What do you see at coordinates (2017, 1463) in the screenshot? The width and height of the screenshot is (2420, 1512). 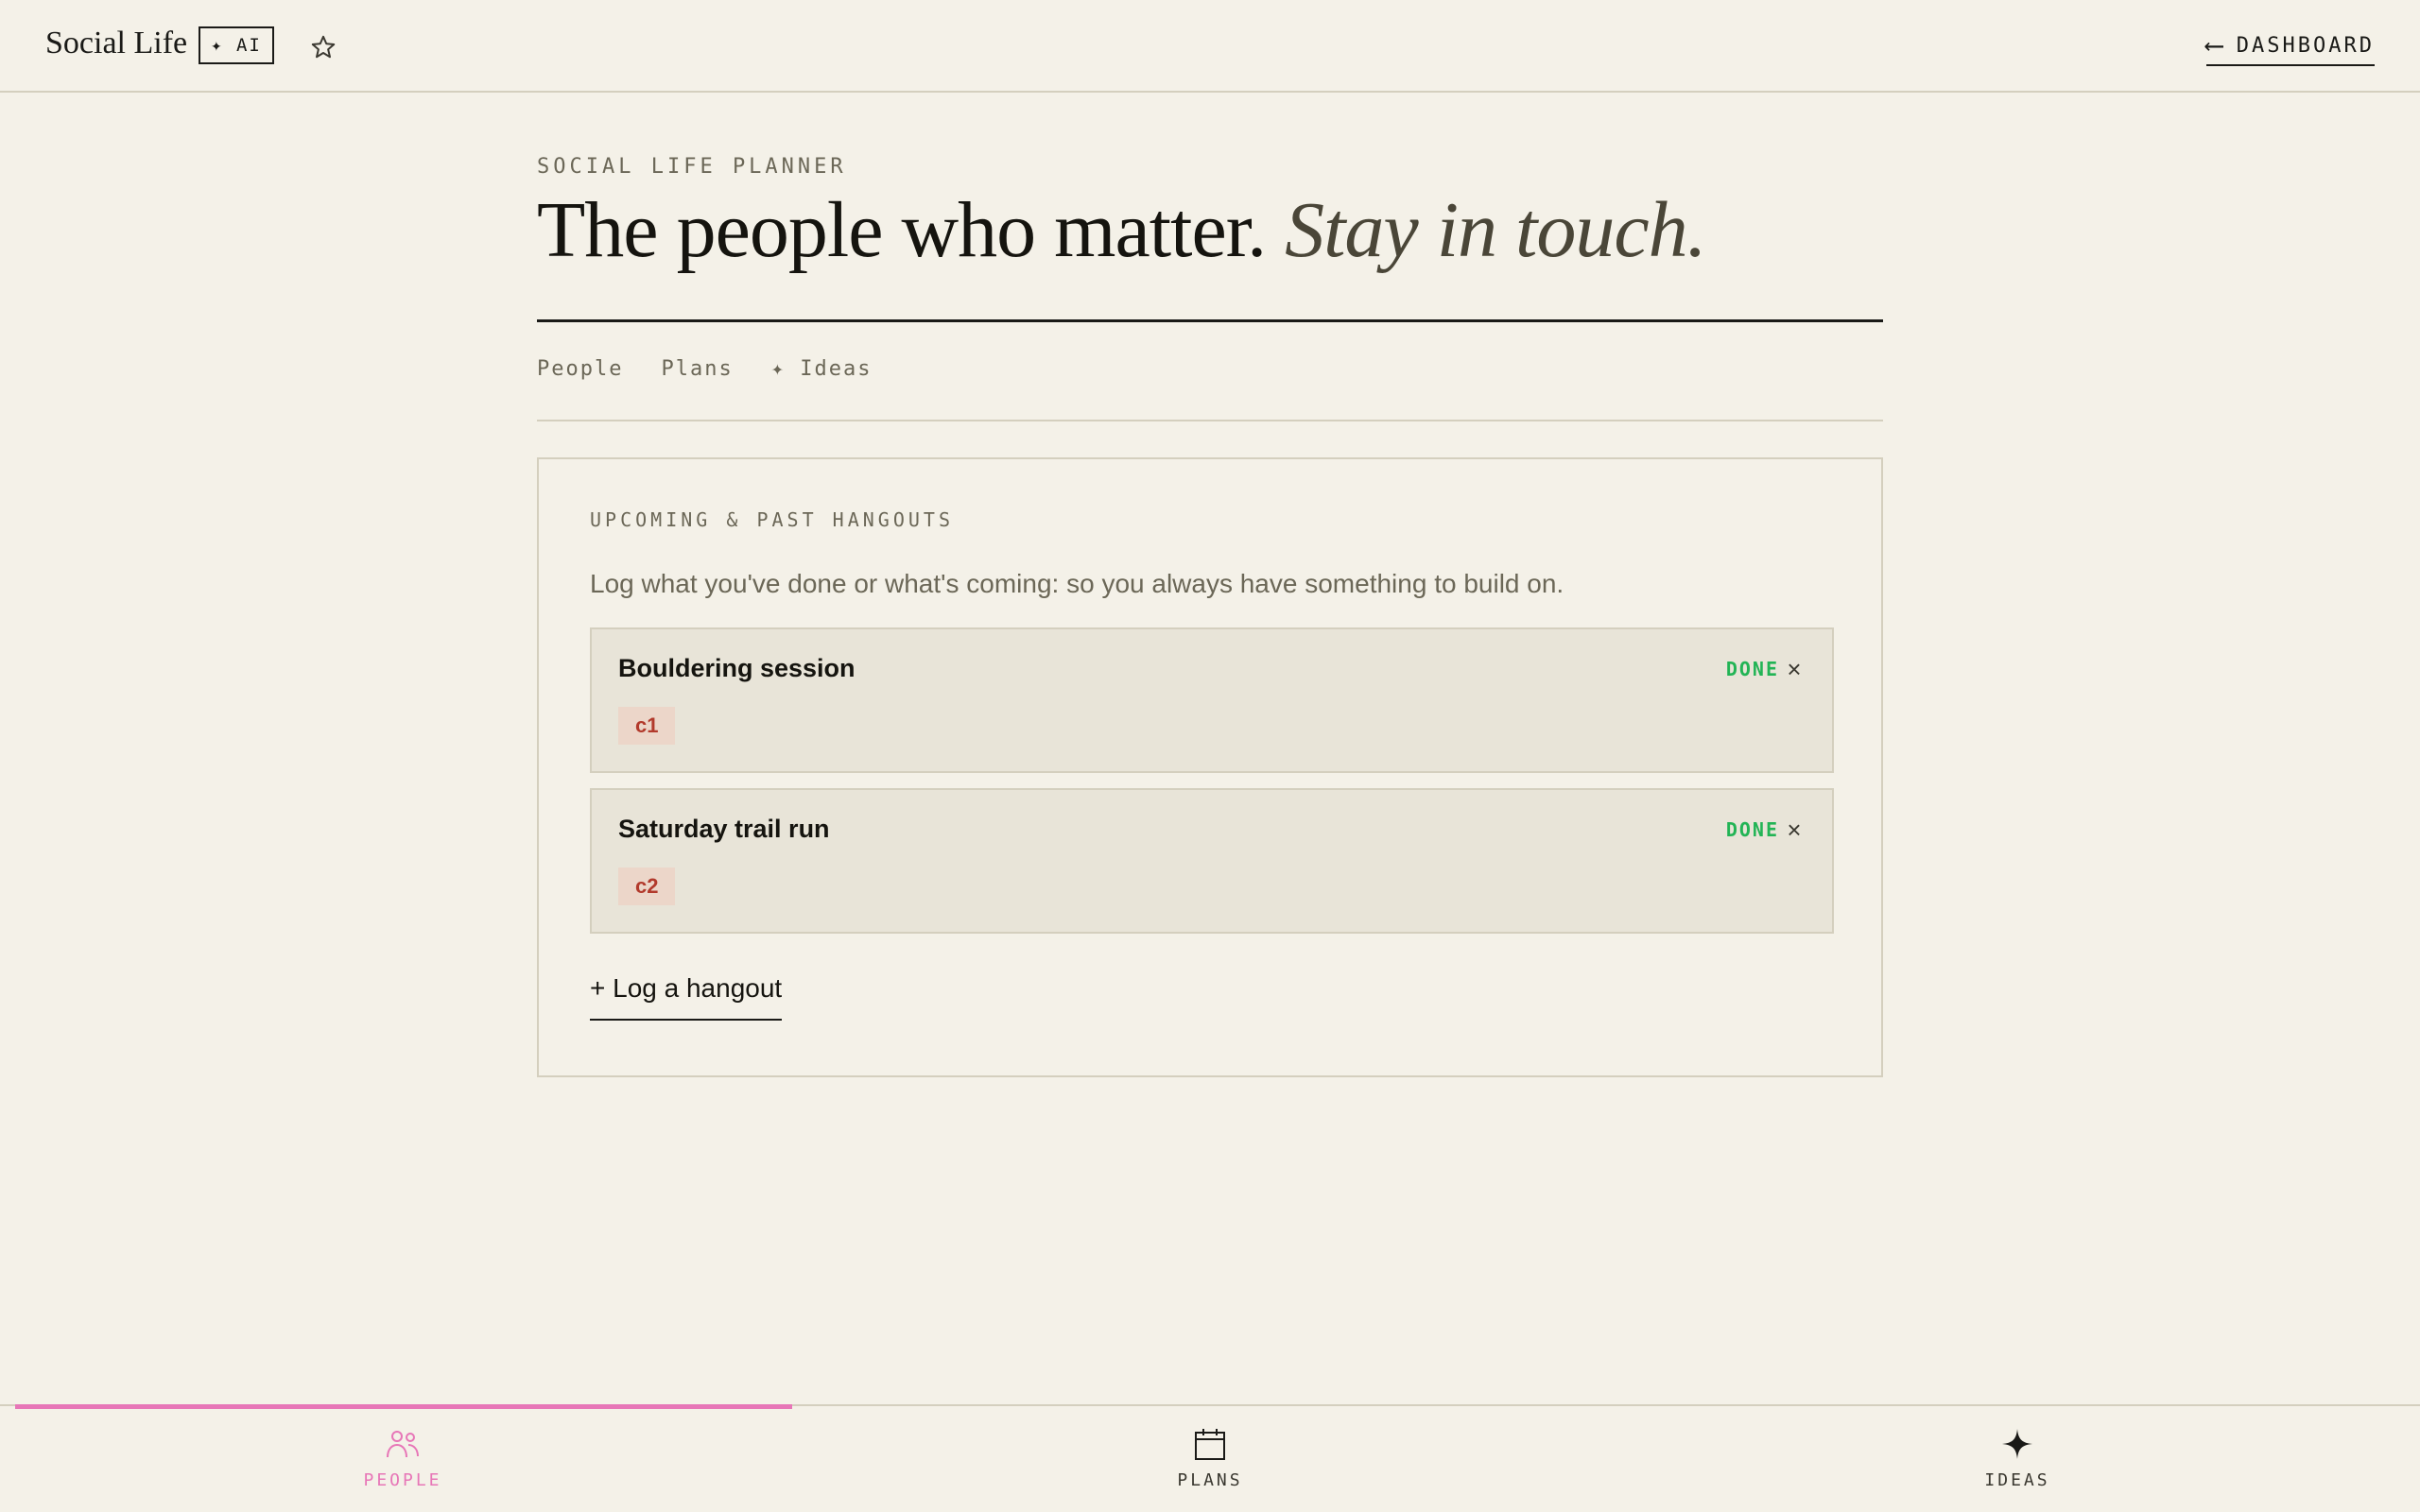 I see `nav-ideas: IDEAS` at bounding box center [2017, 1463].